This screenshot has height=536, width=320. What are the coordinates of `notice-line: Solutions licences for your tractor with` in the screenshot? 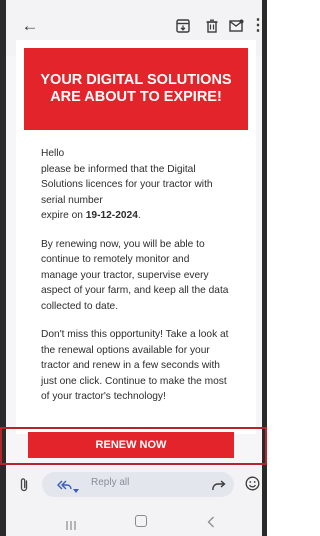 It's located at (127, 184).